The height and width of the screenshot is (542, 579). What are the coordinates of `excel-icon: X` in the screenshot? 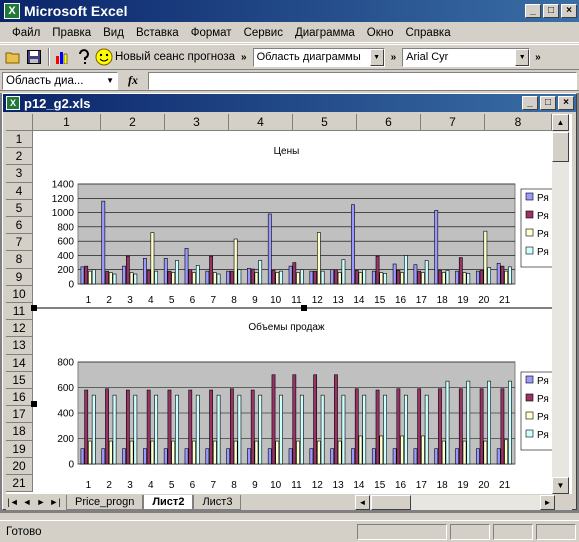 It's located at (12, 11).